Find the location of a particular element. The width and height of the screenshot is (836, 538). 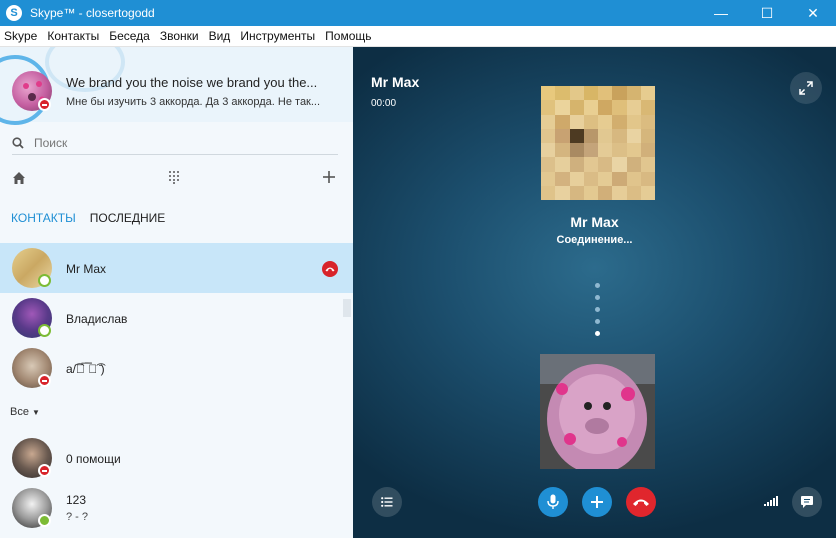

close-icon: ✕ is located at coordinates (813, 12).